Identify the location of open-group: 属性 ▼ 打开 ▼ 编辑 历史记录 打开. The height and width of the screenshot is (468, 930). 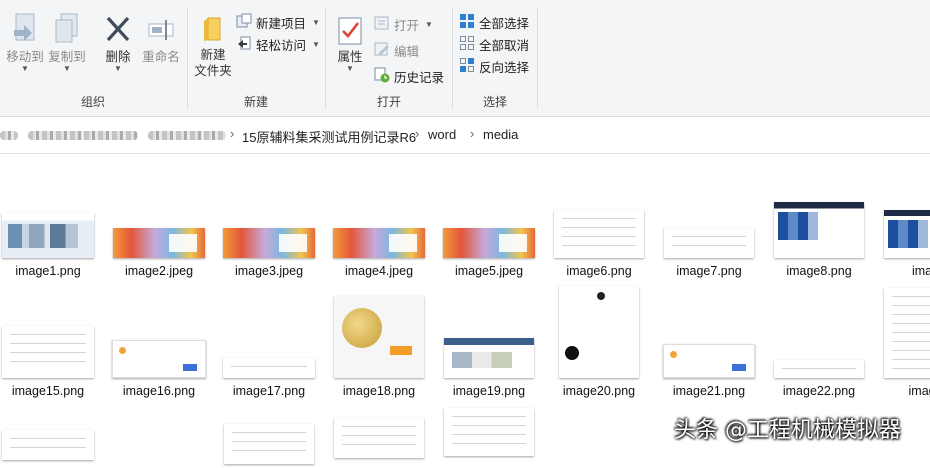
(389, 58).